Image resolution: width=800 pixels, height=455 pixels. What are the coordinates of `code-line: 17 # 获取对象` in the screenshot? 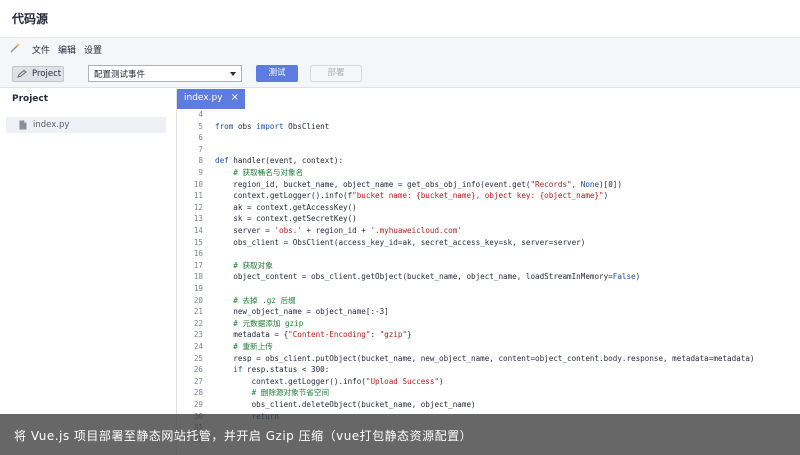 It's located at (488, 266).